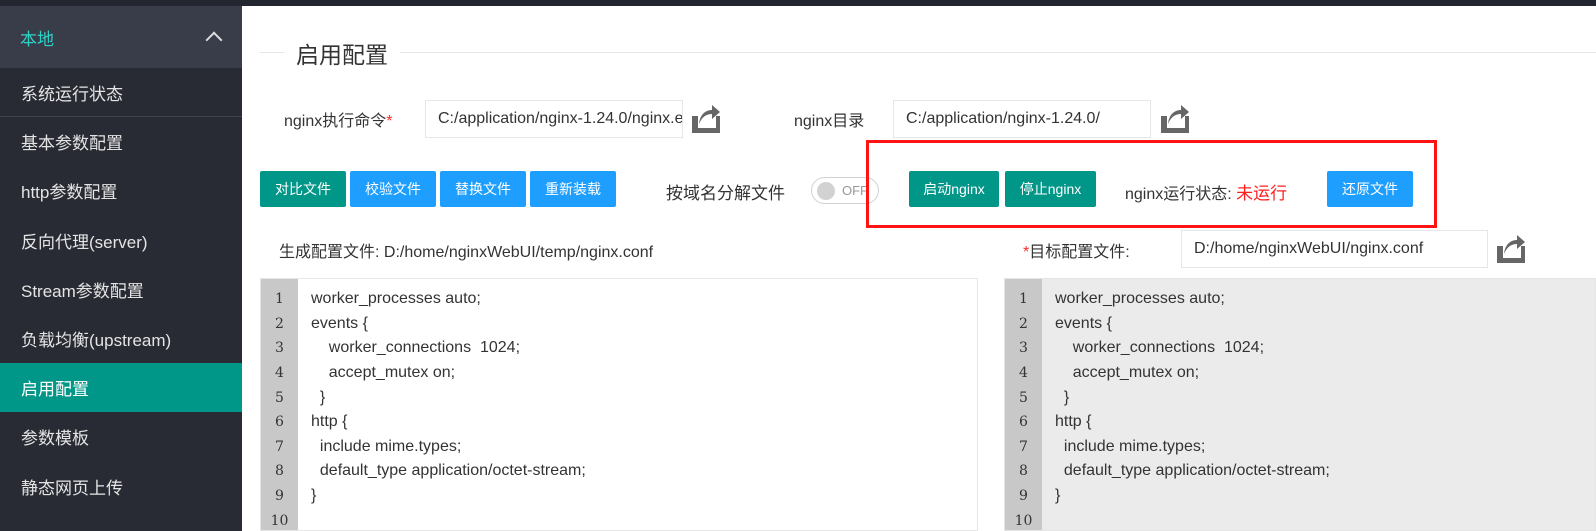 The width and height of the screenshot is (1596, 531). I want to click on sidebar-item-label: 反向代理(server), so click(84, 242).